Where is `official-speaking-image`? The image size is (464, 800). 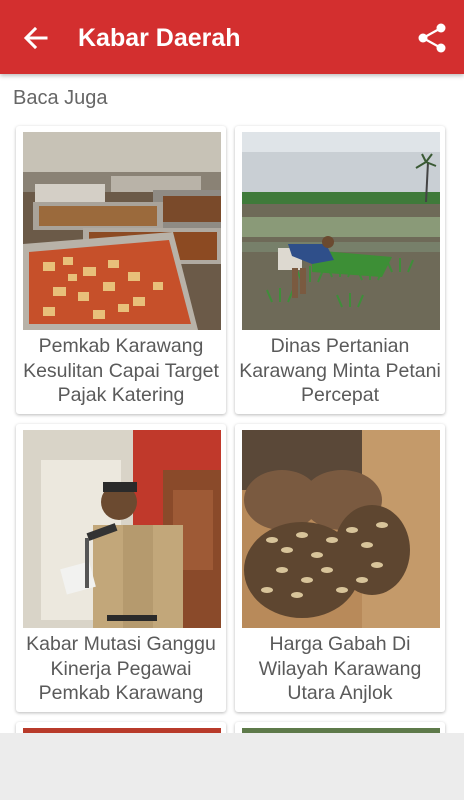
official-speaking-image is located at coordinates (122, 529).